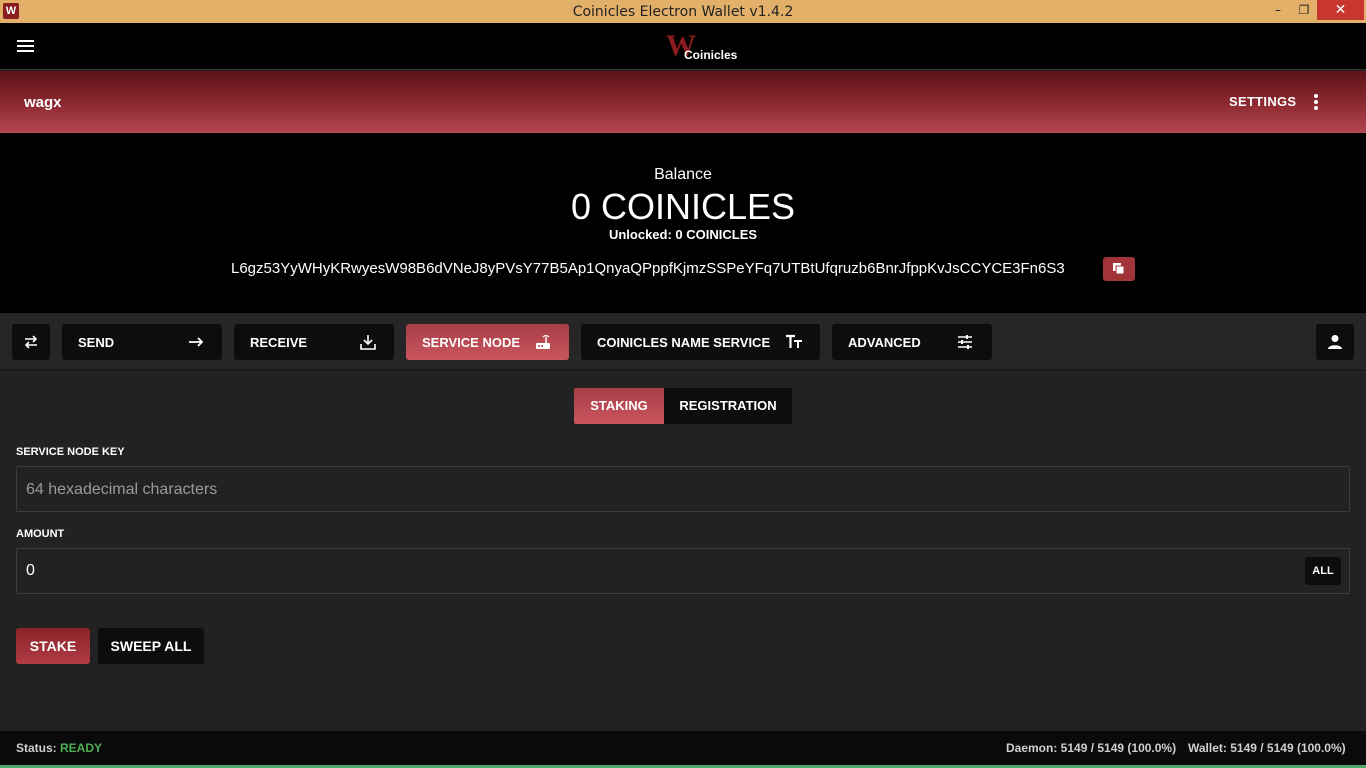 The width and height of the screenshot is (1366, 768). Describe the element at coordinates (43, 102) in the screenshot. I see `wallet-name: wagx` at that location.